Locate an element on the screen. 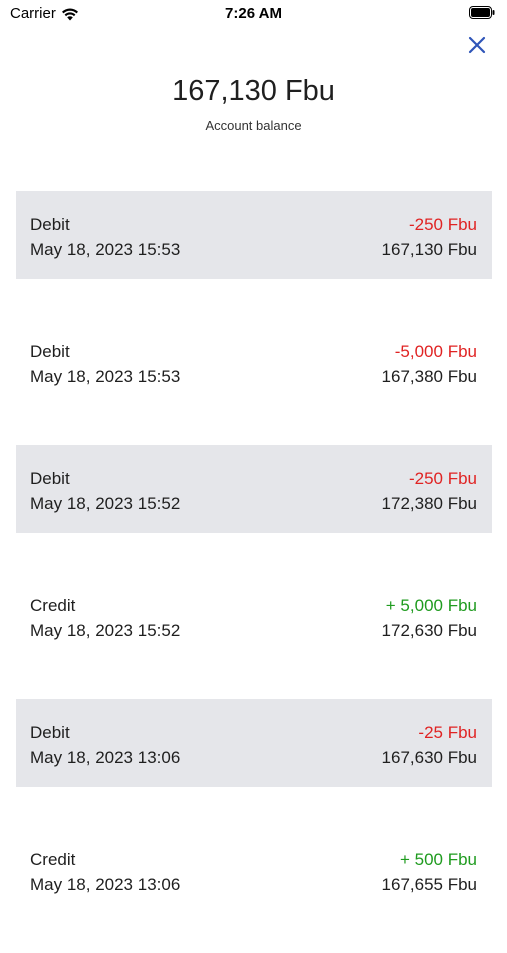  transaction-amount: -5,000 Fbu is located at coordinates (435, 351).